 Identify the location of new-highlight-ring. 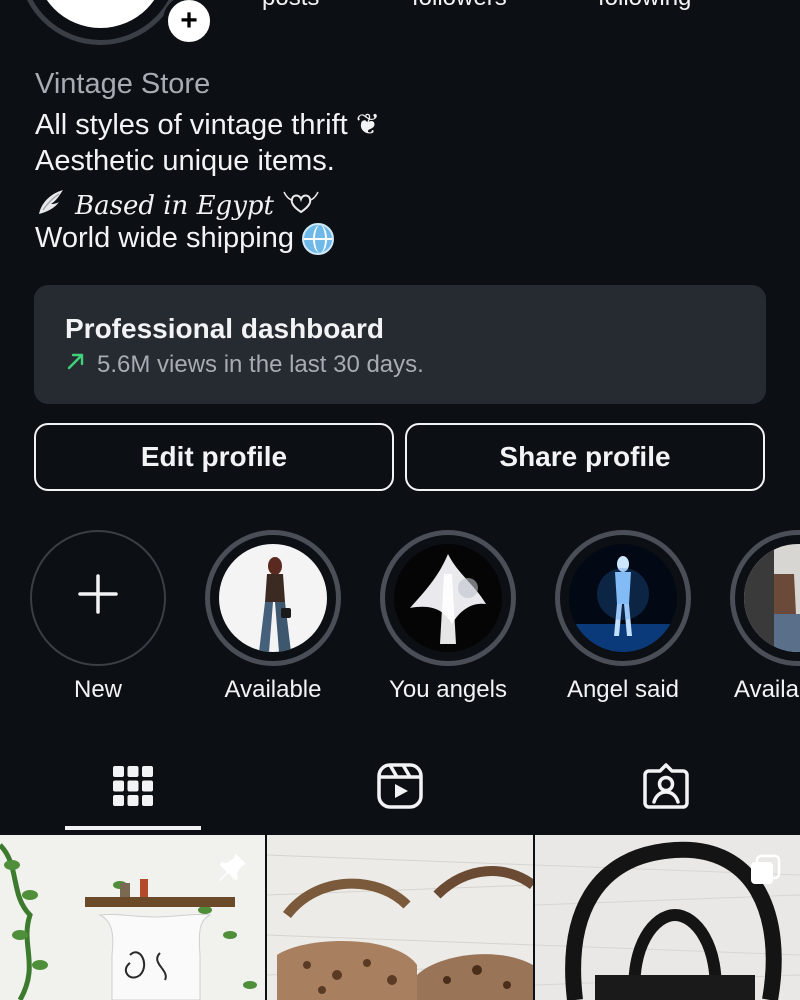
(98, 598).